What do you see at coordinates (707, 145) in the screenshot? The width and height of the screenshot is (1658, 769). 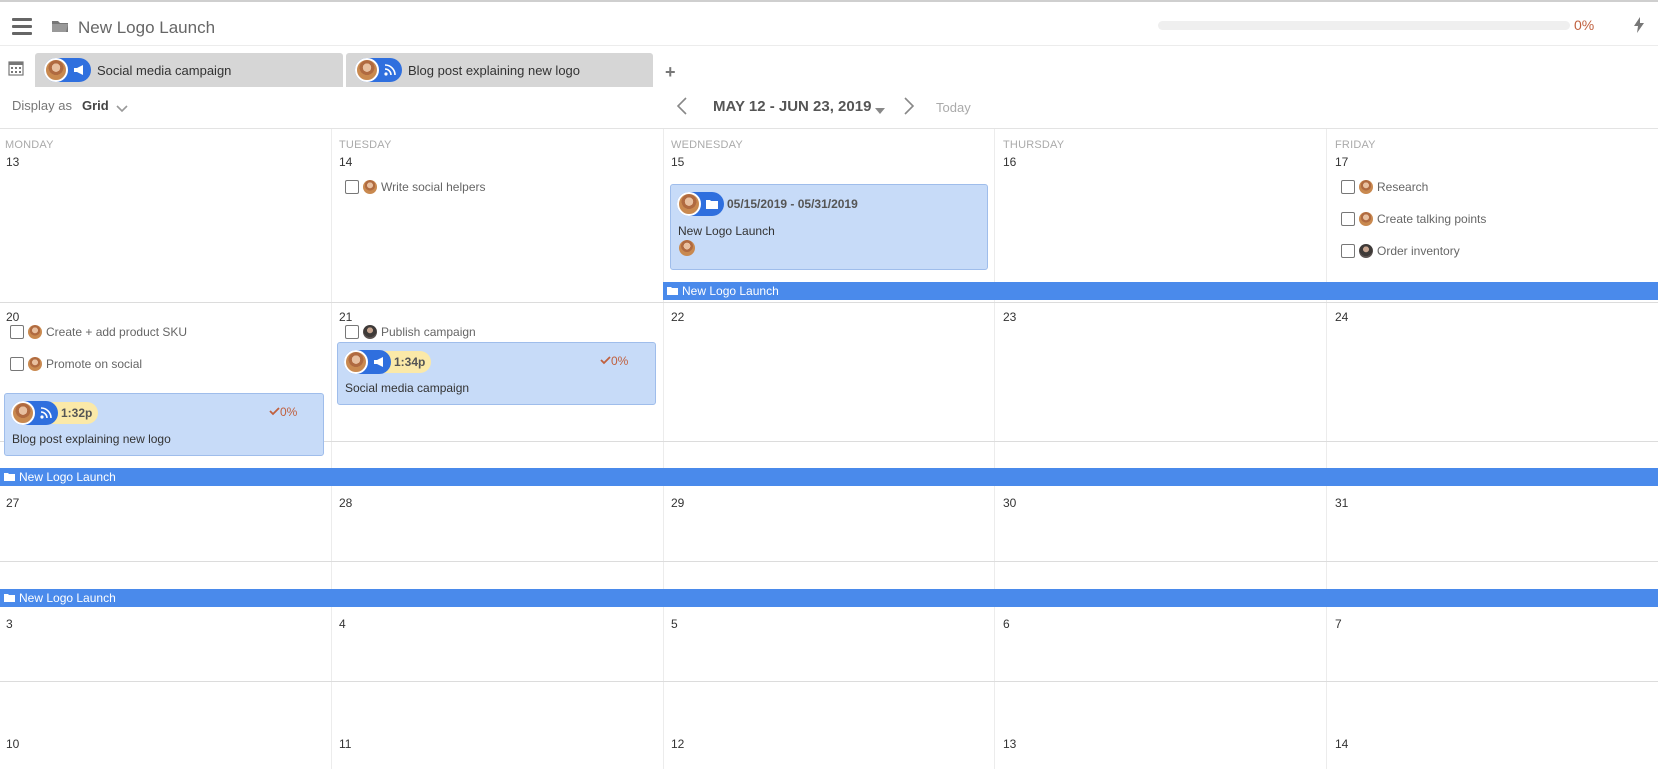 I see `day-header: WEDNESDAY` at bounding box center [707, 145].